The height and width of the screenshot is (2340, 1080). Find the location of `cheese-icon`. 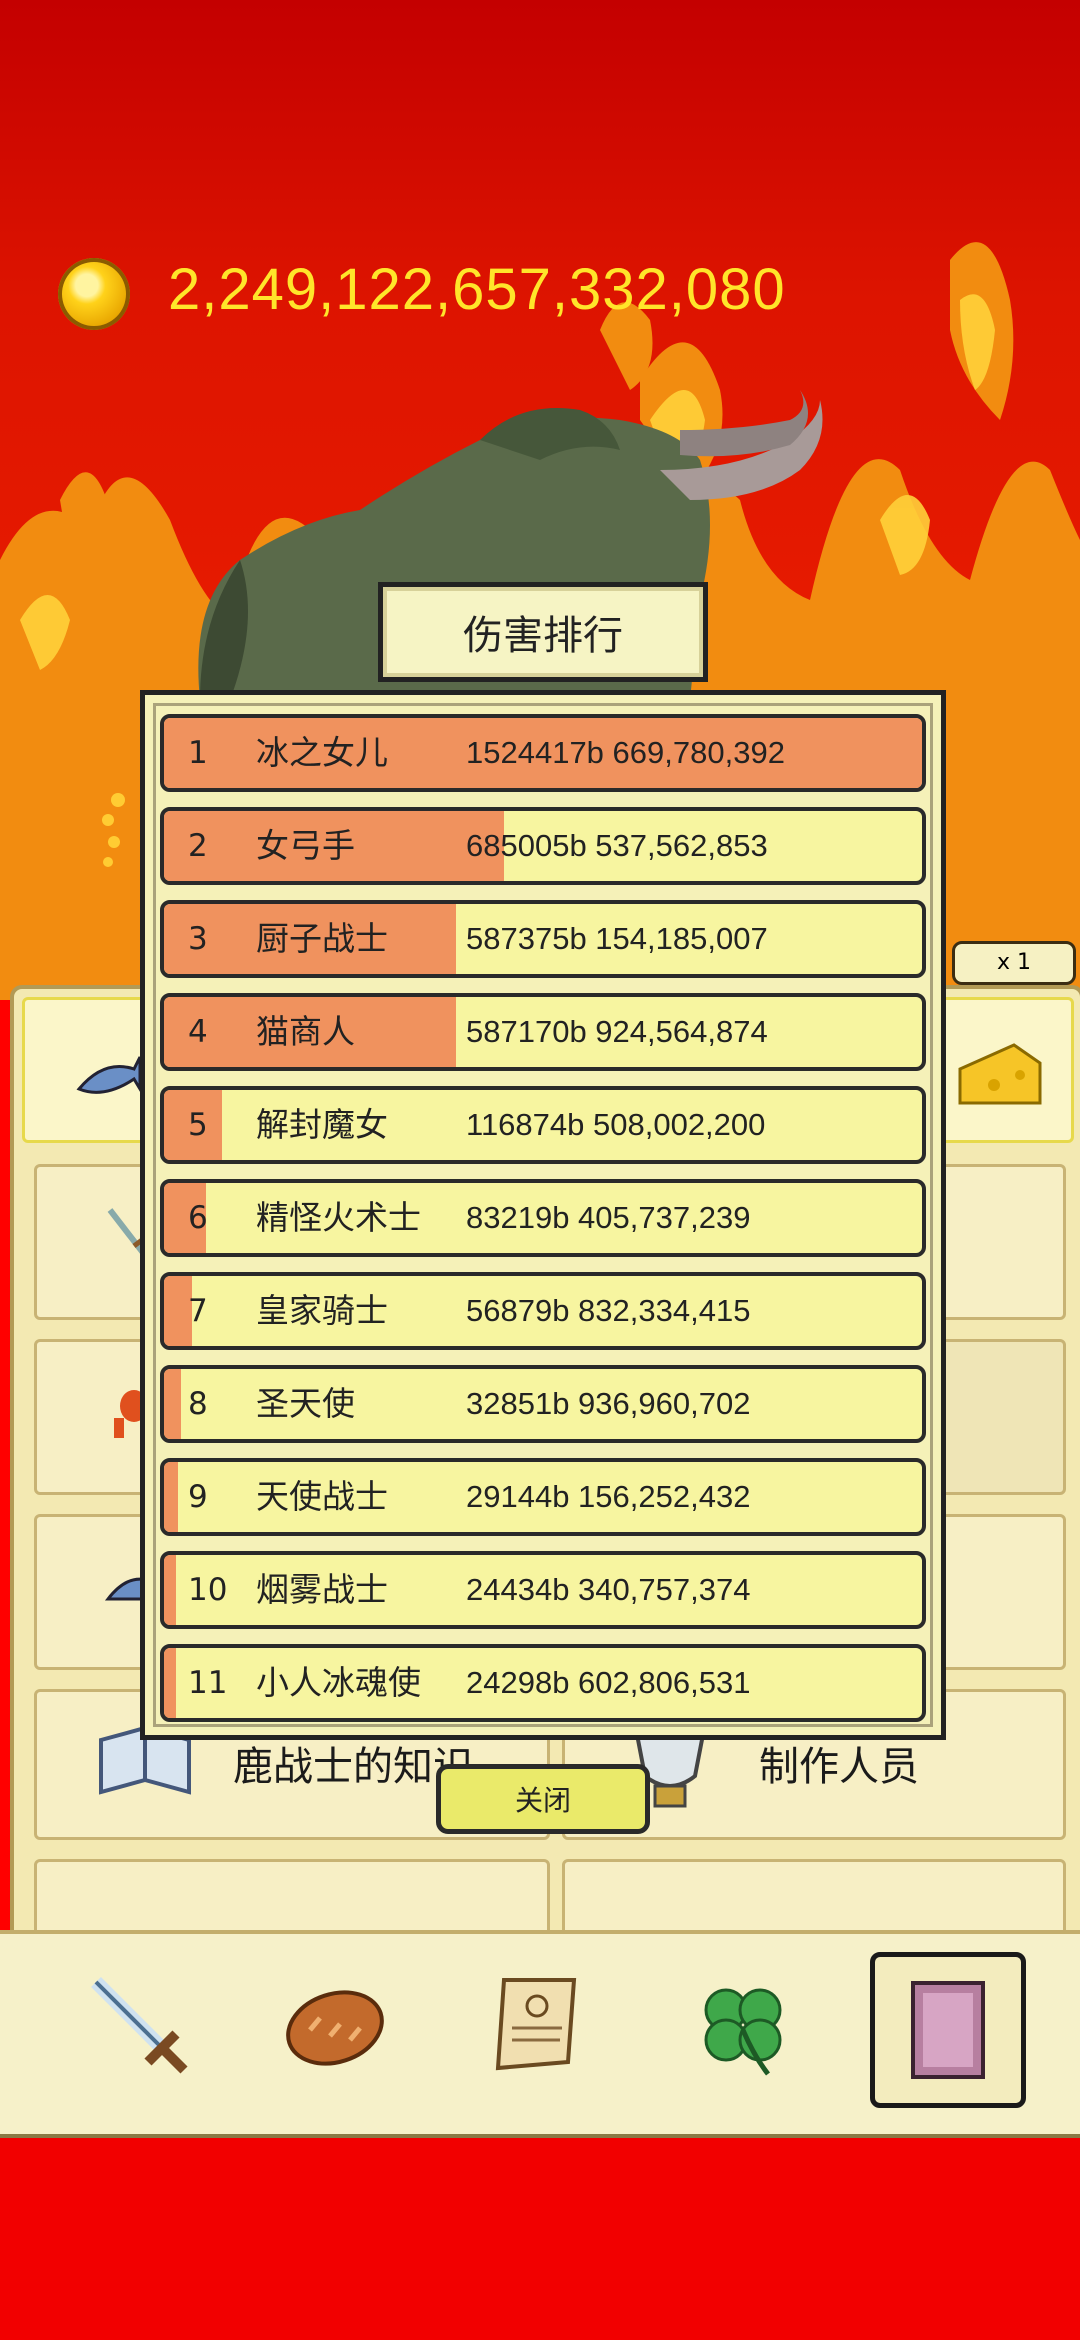

cheese-icon is located at coordinates (1000, 1074).